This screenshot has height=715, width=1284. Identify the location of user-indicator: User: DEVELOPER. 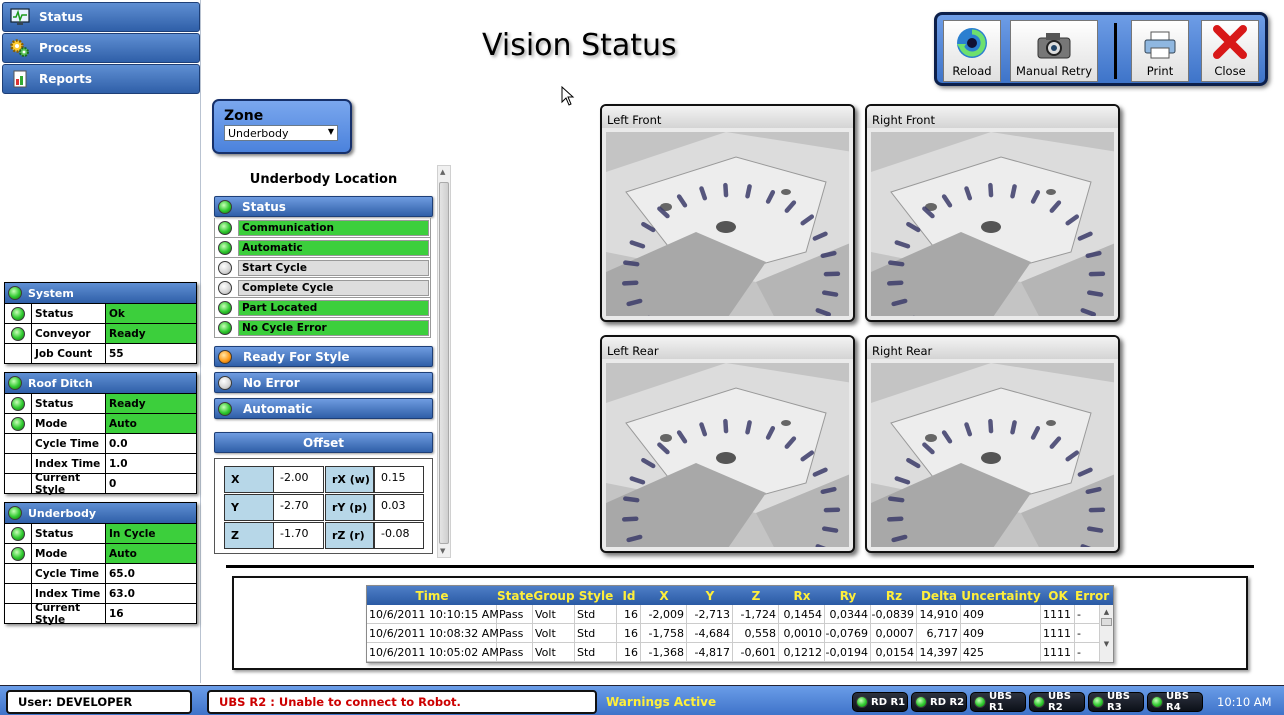
(99, 702).